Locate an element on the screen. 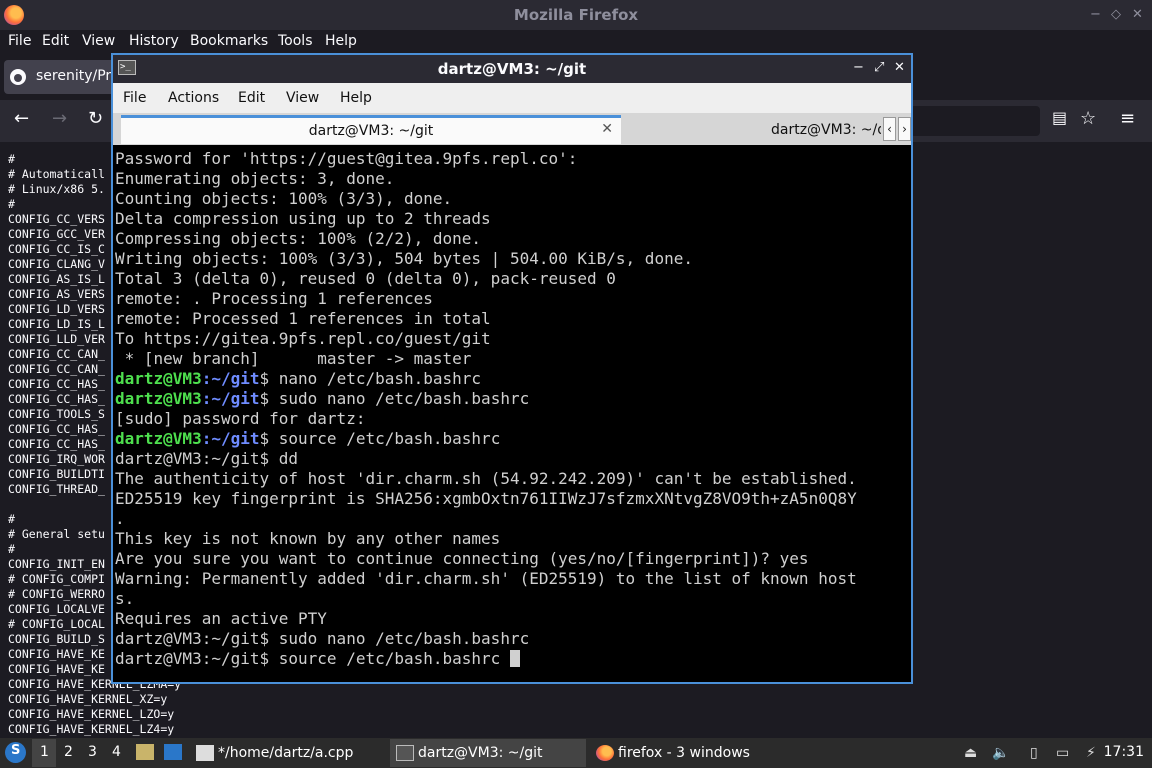 The image size is (1152, 768). terminal-menubar: File Actions Edit View Help is located at coordinates (512, 98).